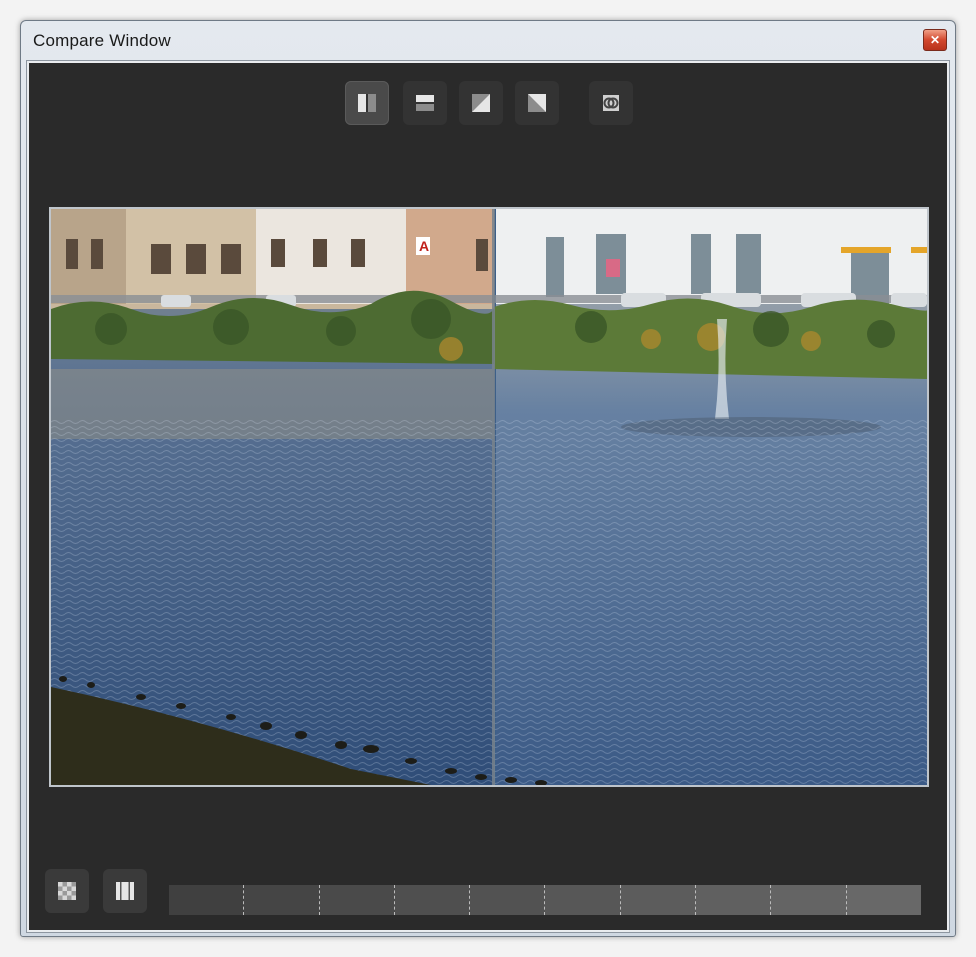  I want to click on link-views-button, so click(611, 103).